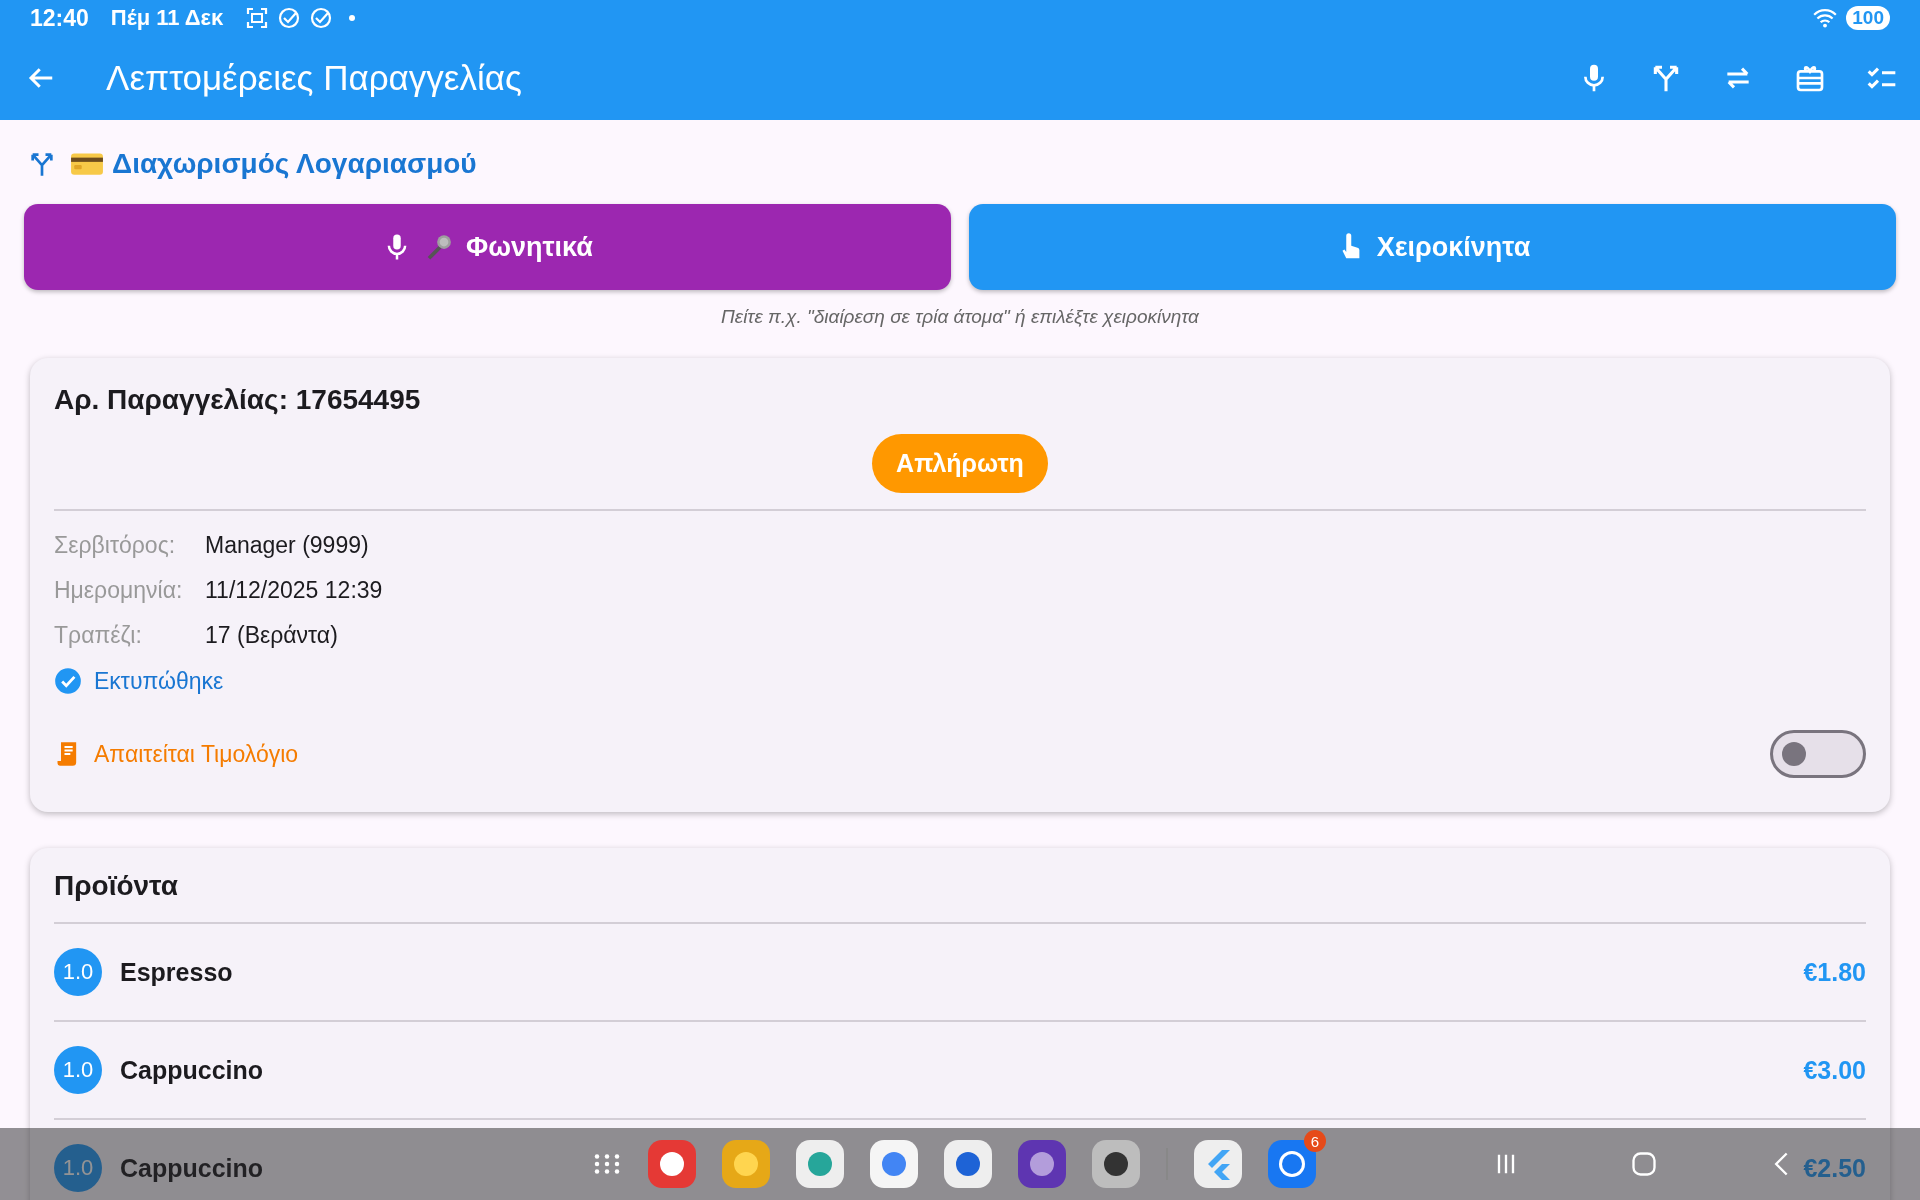 Image resolution: width=1920 pixels, height=1200 pixels. I want to click on order-number: Αρ. Παραγγελίας: 17654495, so click(238, 400).